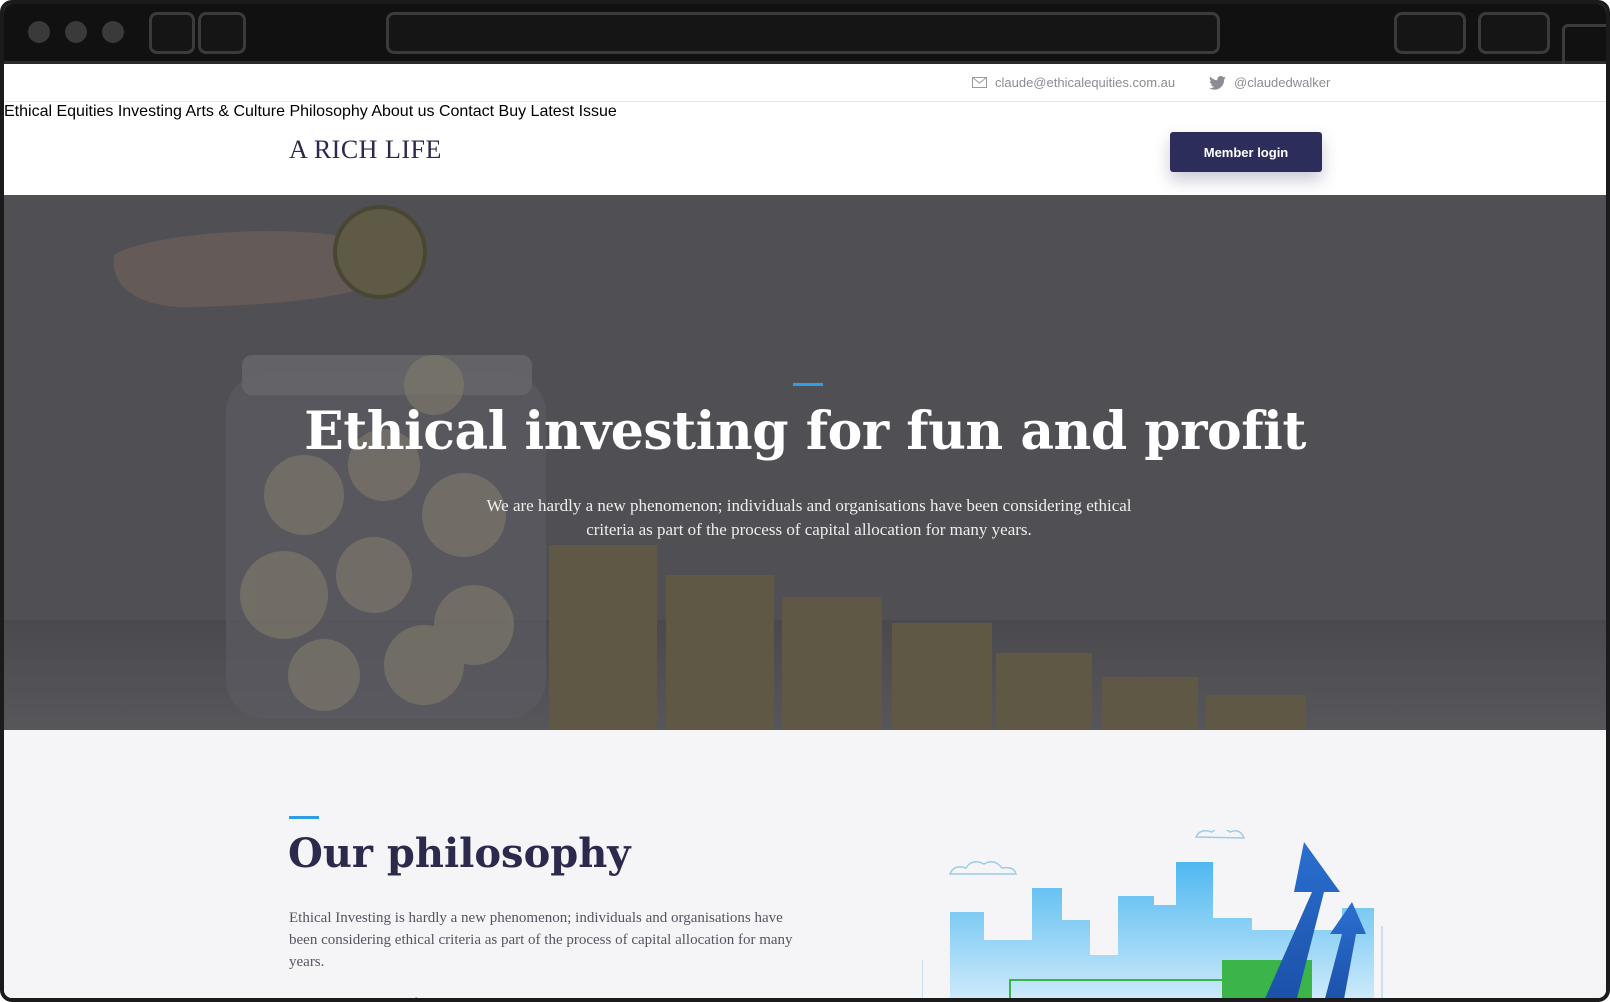  What do you see at coordinates (808, 384) in the screenshot?
I see `hero-accent-line` at bounding box center [808, 384].